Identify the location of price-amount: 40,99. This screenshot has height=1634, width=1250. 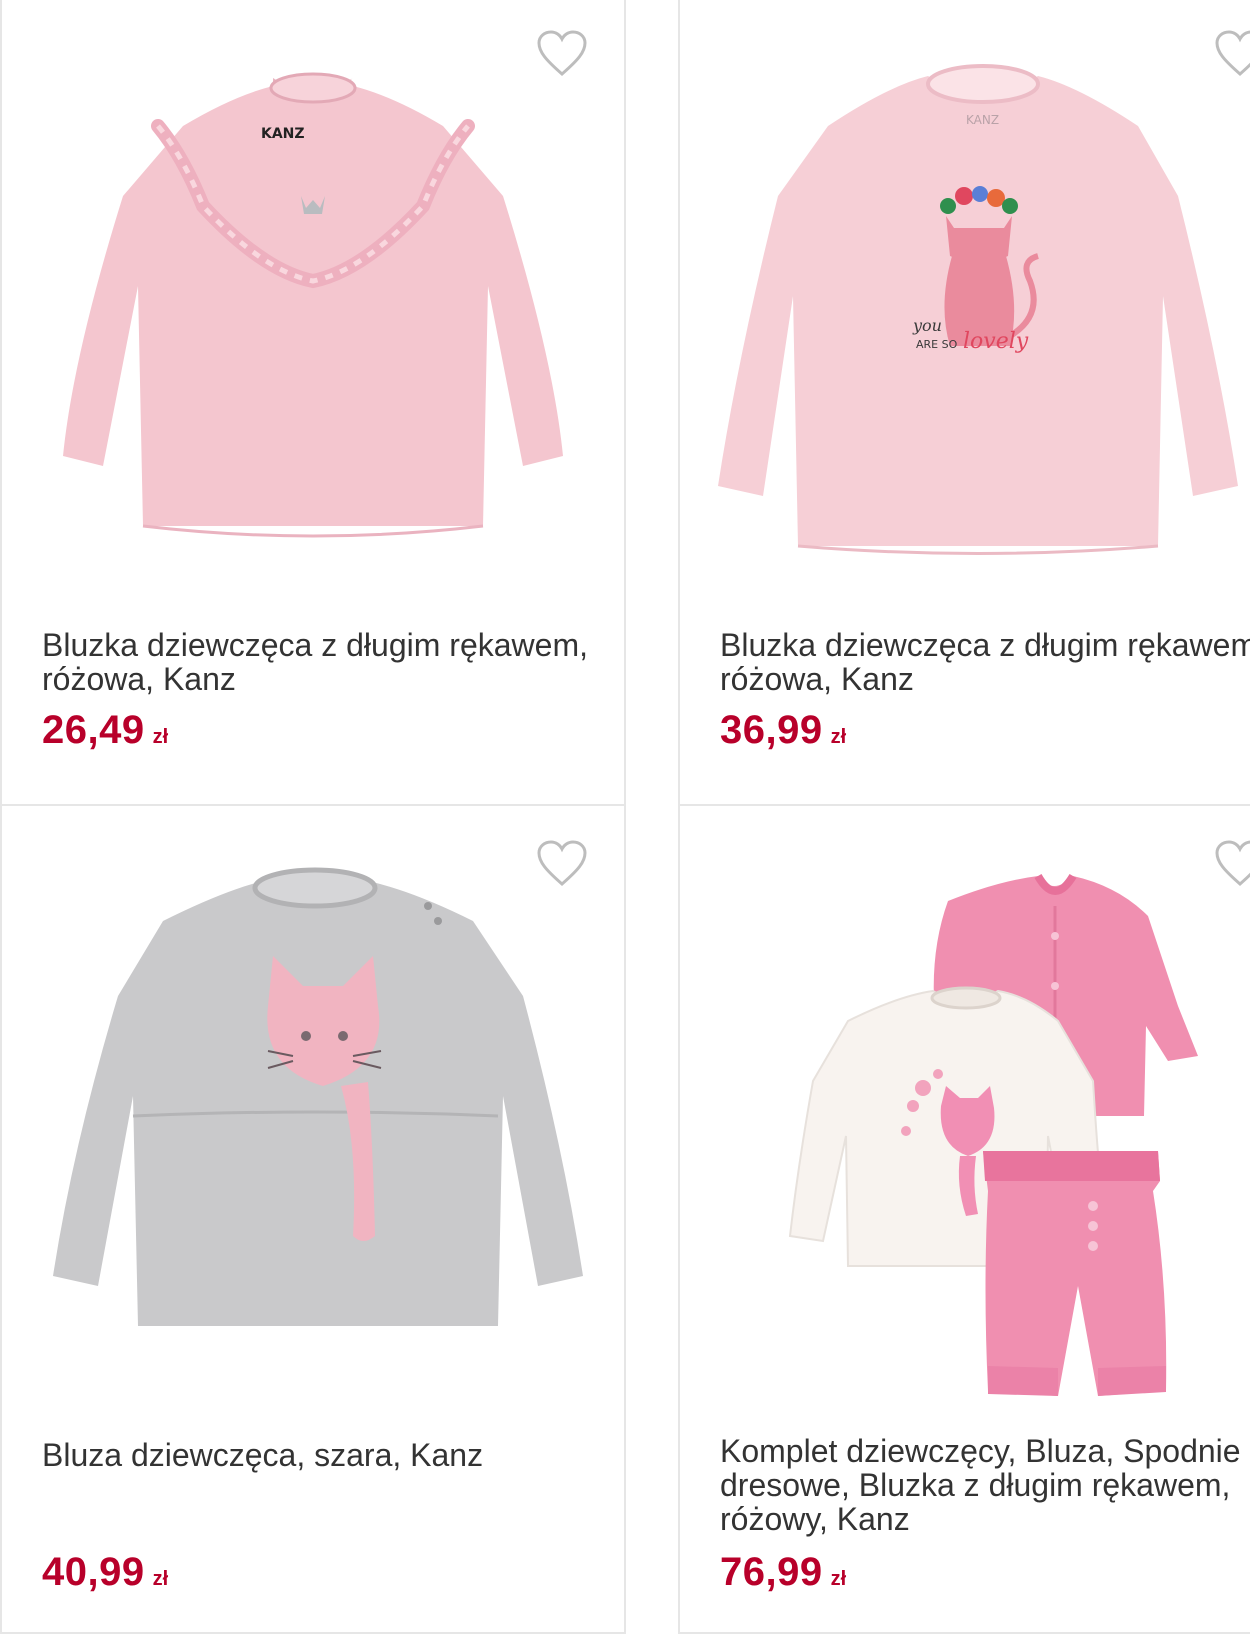
(93, 1572).